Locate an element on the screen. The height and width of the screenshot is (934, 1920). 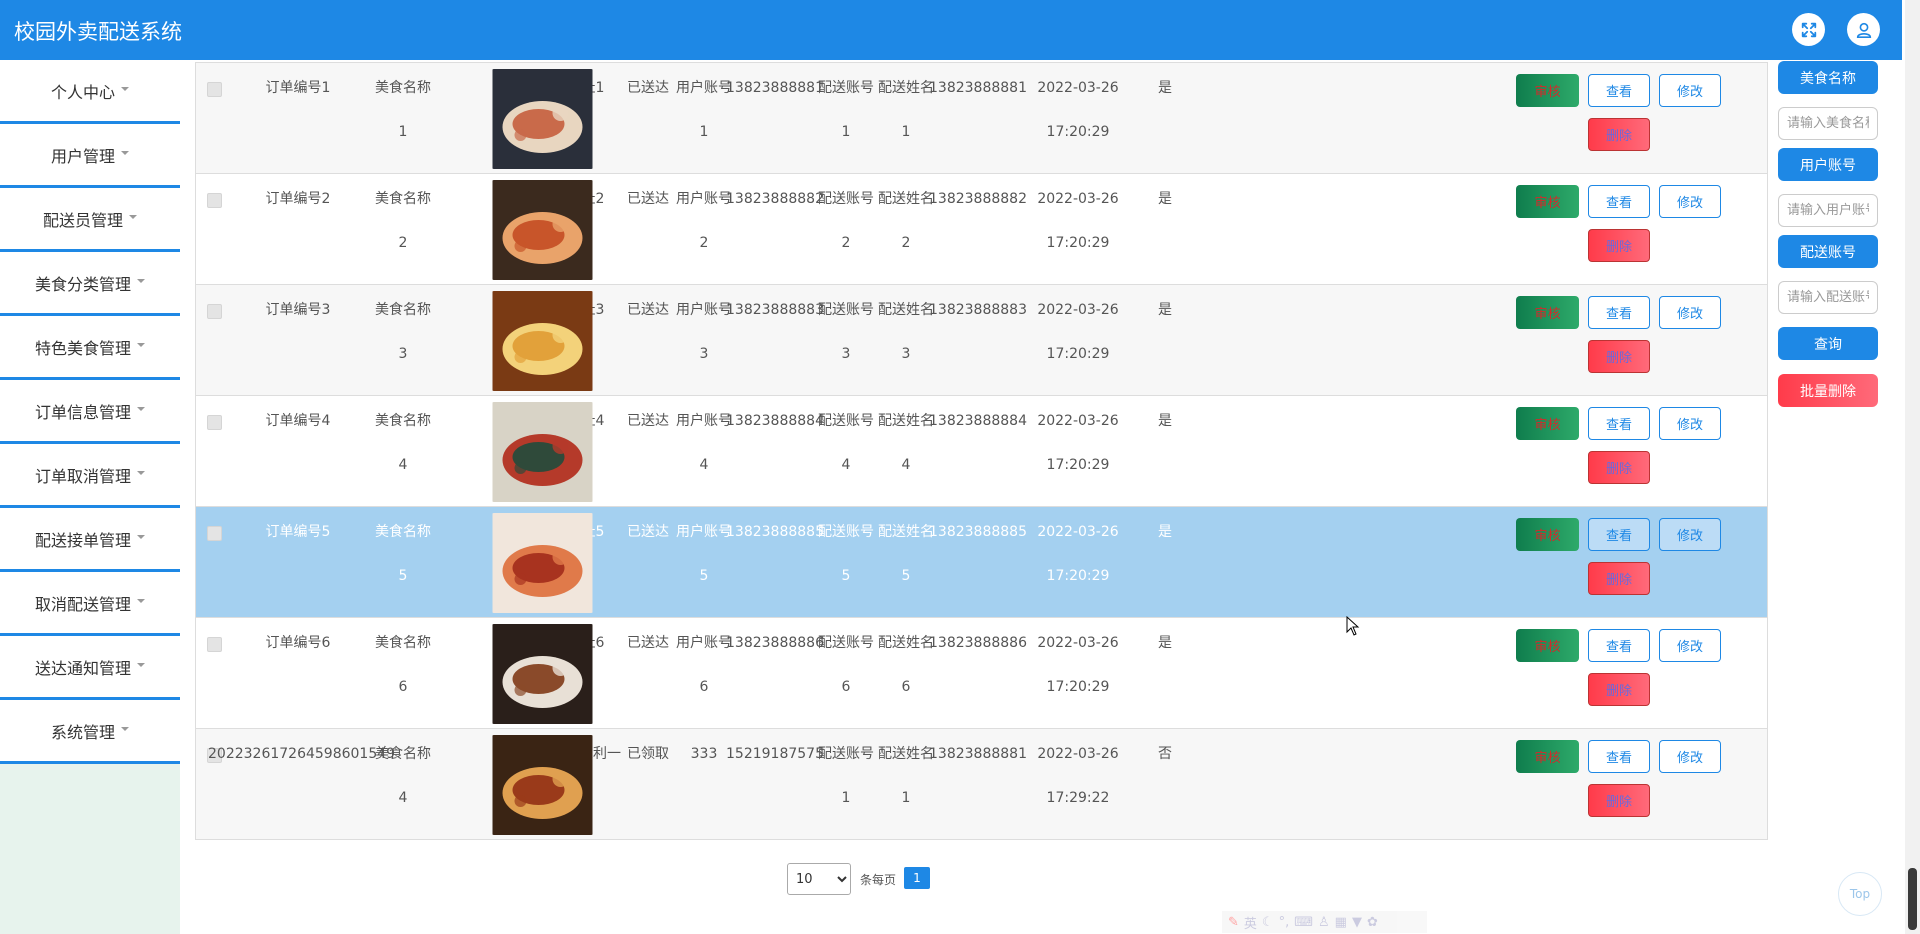
mouse-cursor-icon is located at coordinates (1353, 626).